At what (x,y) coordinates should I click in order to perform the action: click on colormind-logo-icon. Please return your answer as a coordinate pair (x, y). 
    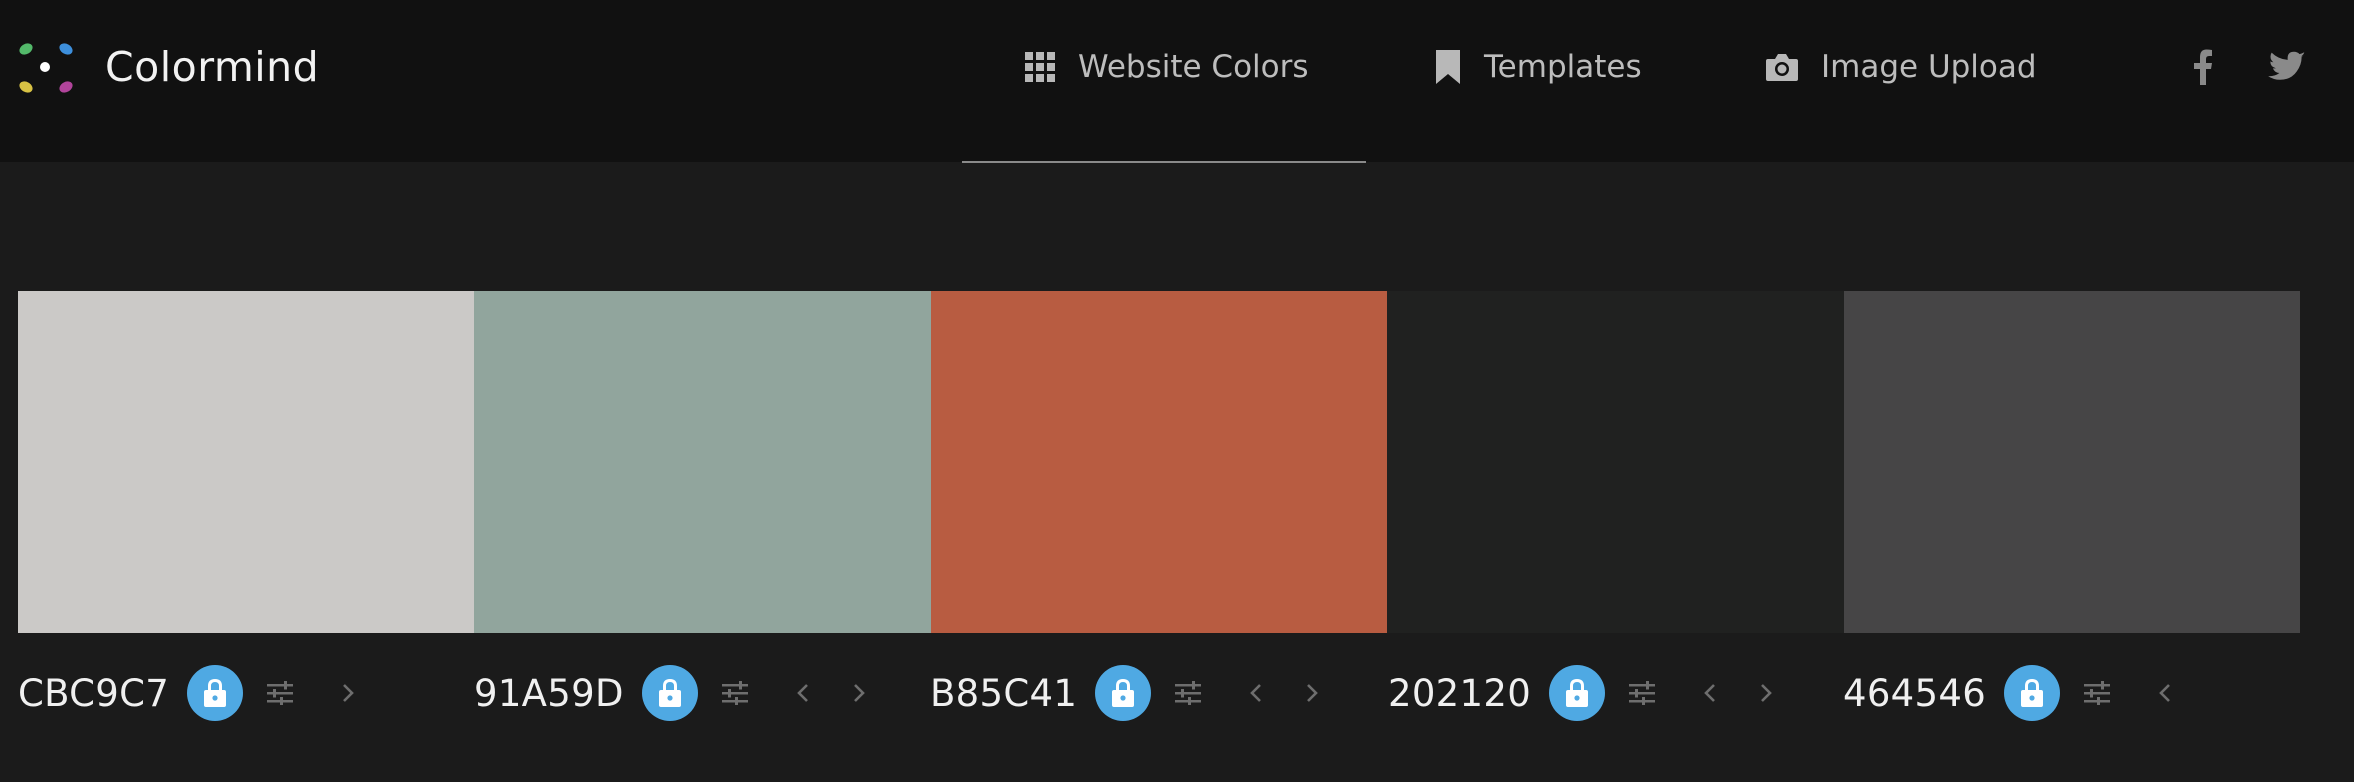
    Looking at the image, I should click on (46, 67).